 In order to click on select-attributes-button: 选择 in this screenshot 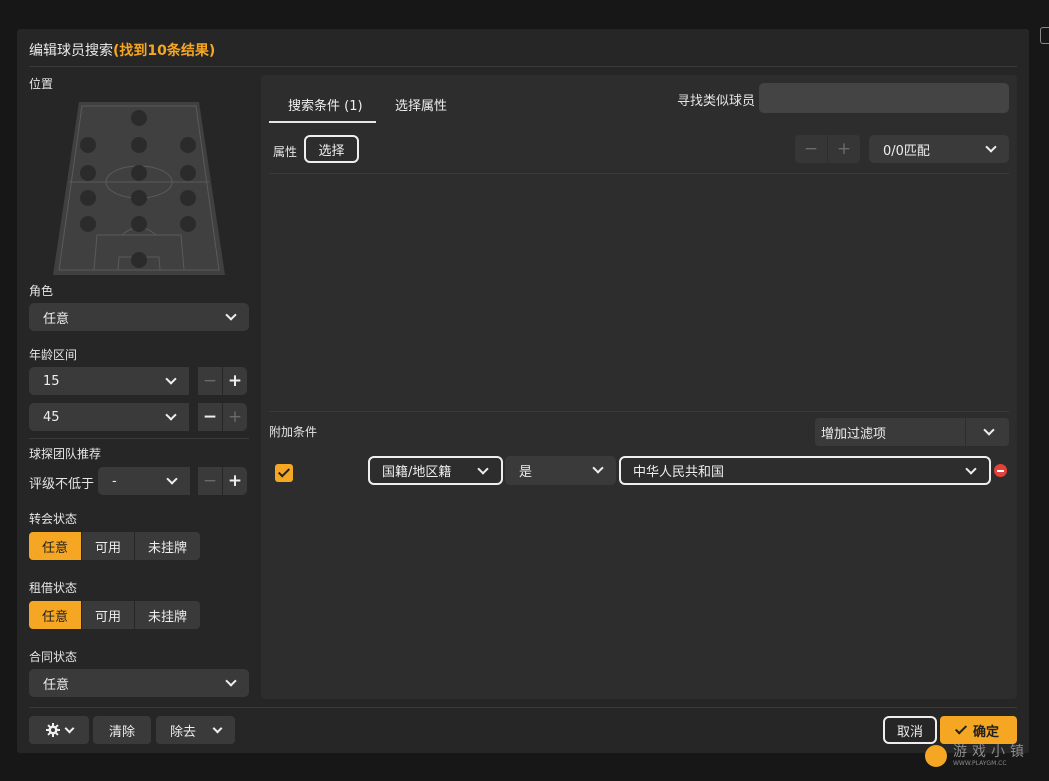, I will do `click(331, 149)`.